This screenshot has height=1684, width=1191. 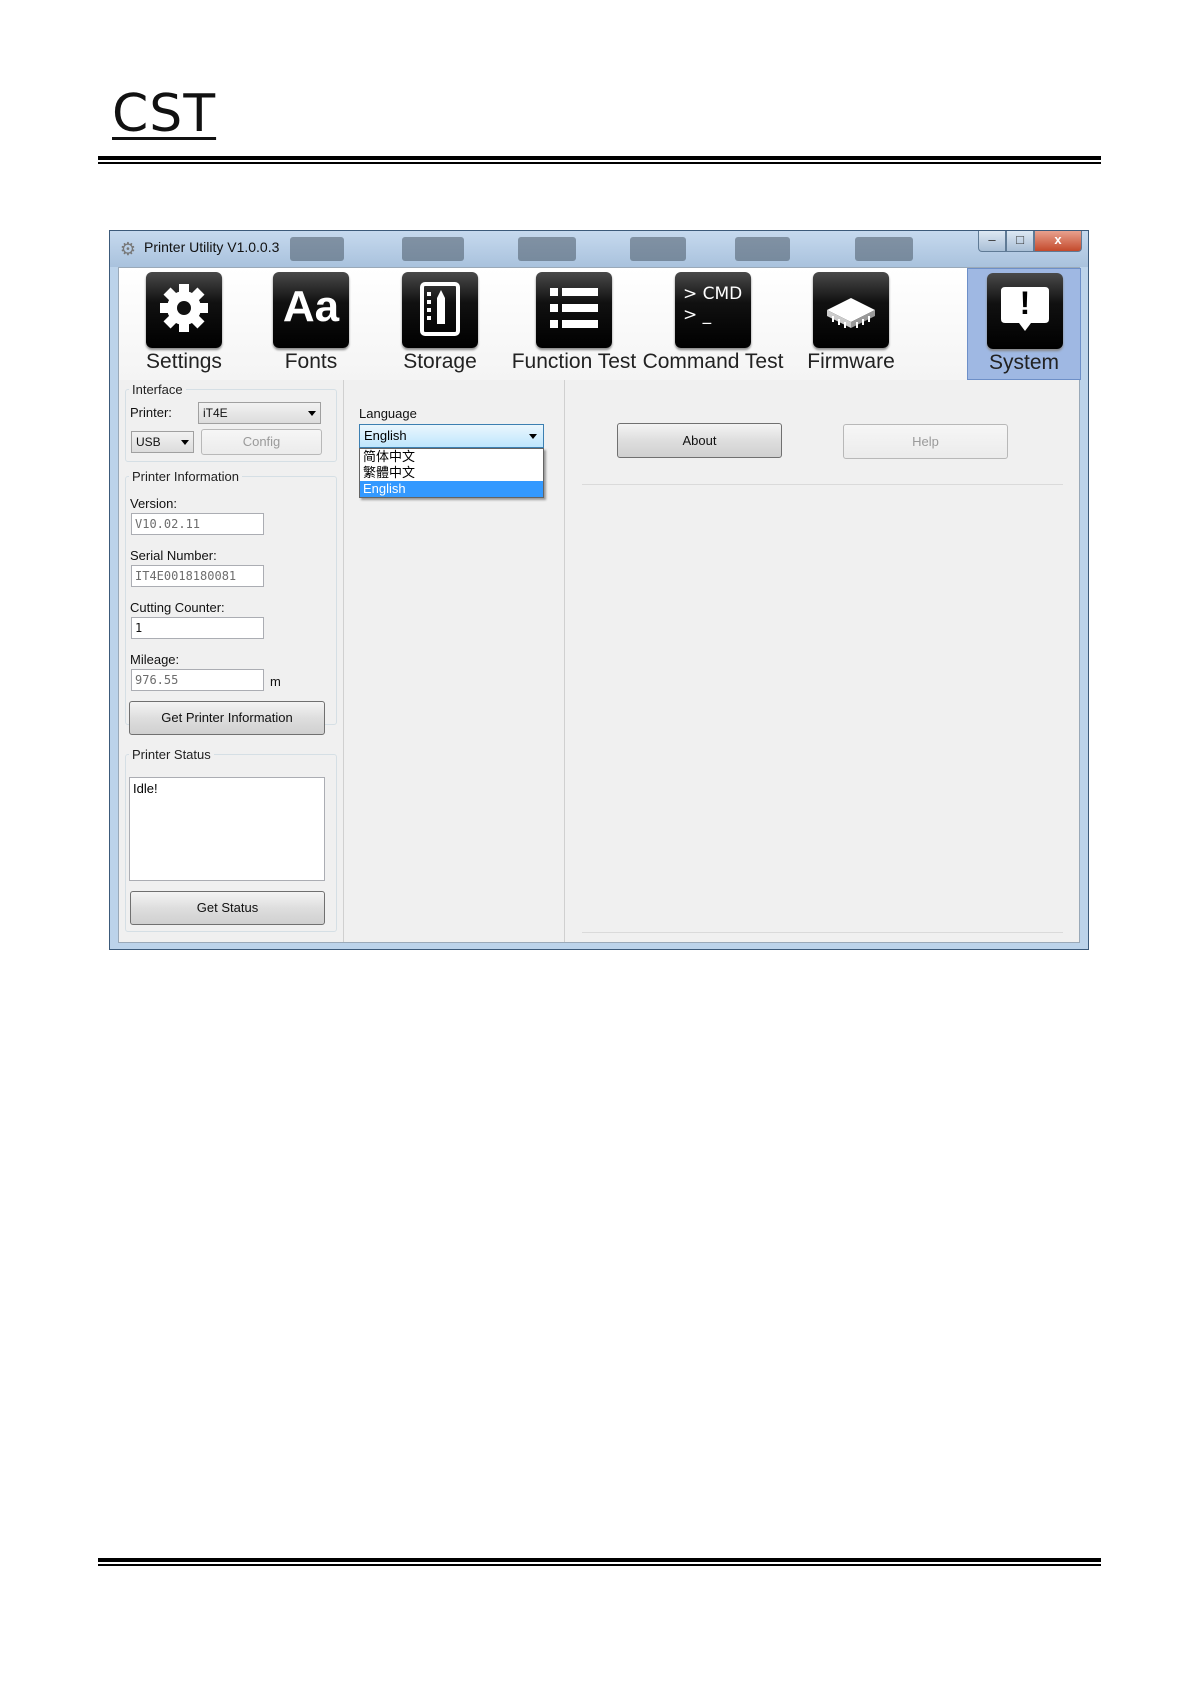 I want to click on printer-info-legend: Printer Information, so click(x=185, y=476).